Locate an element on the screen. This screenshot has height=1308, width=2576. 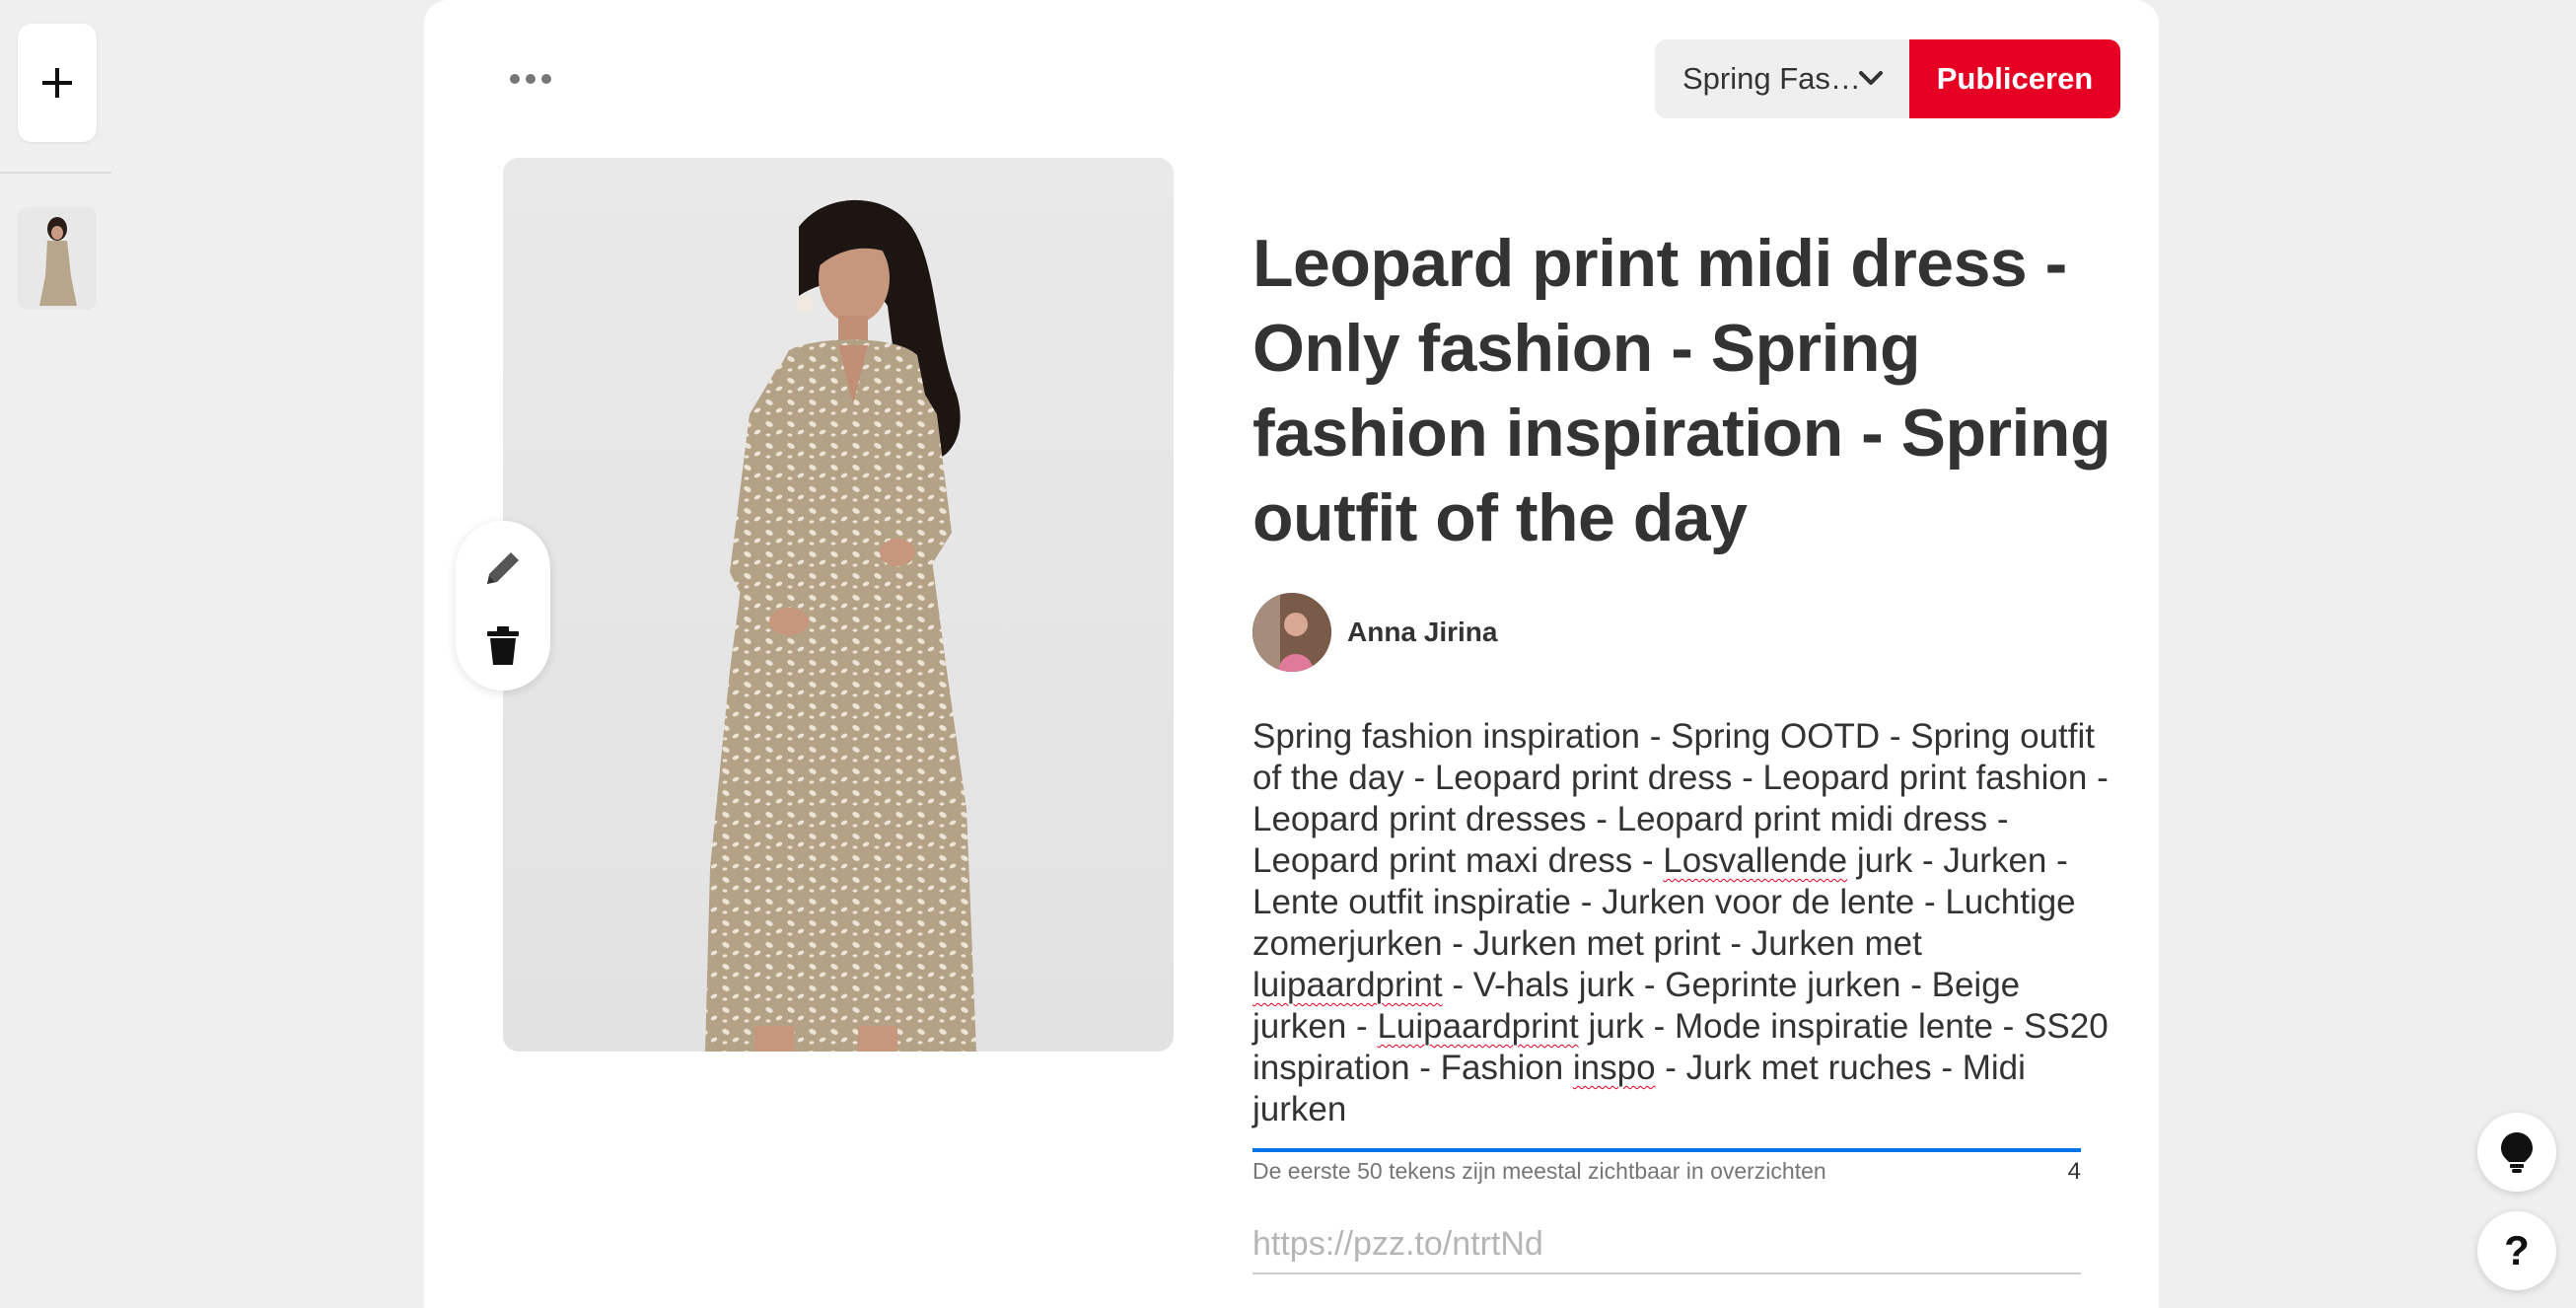
ellipsis-icon is located at coordinates (530, 79).